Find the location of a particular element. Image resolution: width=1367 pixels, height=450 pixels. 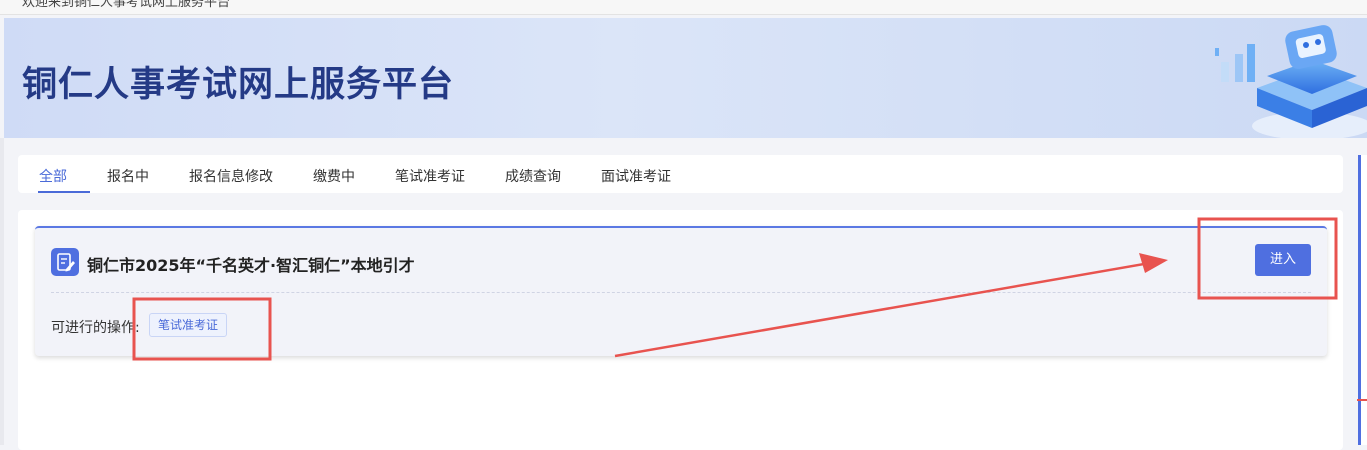

card-divider is located at coordinates (681, 292).